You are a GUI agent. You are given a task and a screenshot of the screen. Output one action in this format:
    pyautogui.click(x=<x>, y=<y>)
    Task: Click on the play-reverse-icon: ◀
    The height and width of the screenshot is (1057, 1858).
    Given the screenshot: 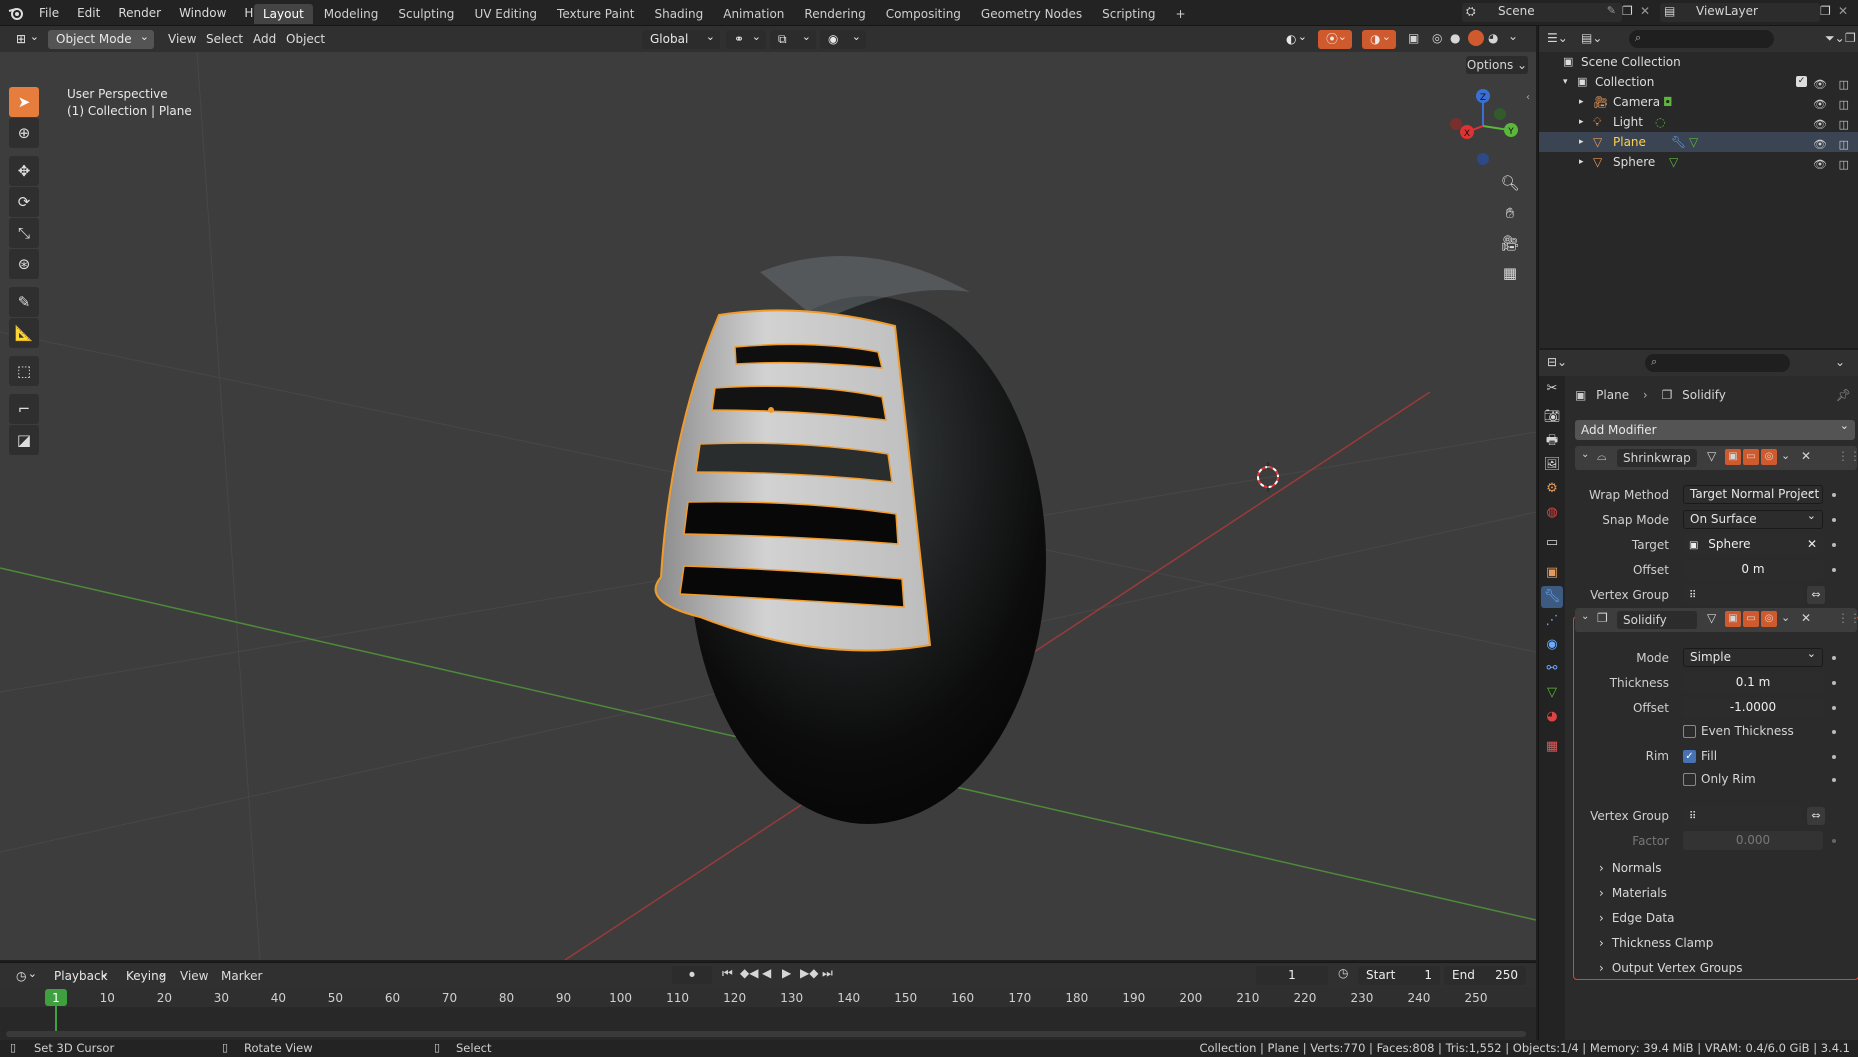 What is the action you would take?
    pyautogui.click(x=766, y=973)
    